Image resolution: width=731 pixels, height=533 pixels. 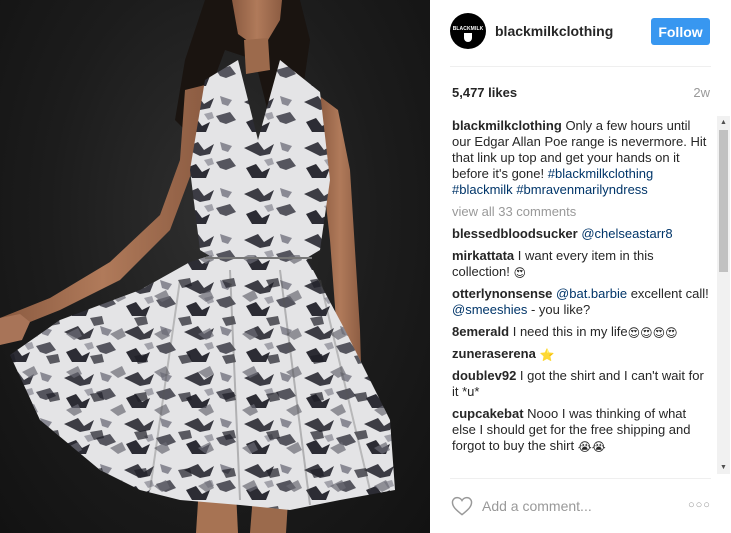 I want to click on comment-username: 8emerald, so click(x=480, y=331).